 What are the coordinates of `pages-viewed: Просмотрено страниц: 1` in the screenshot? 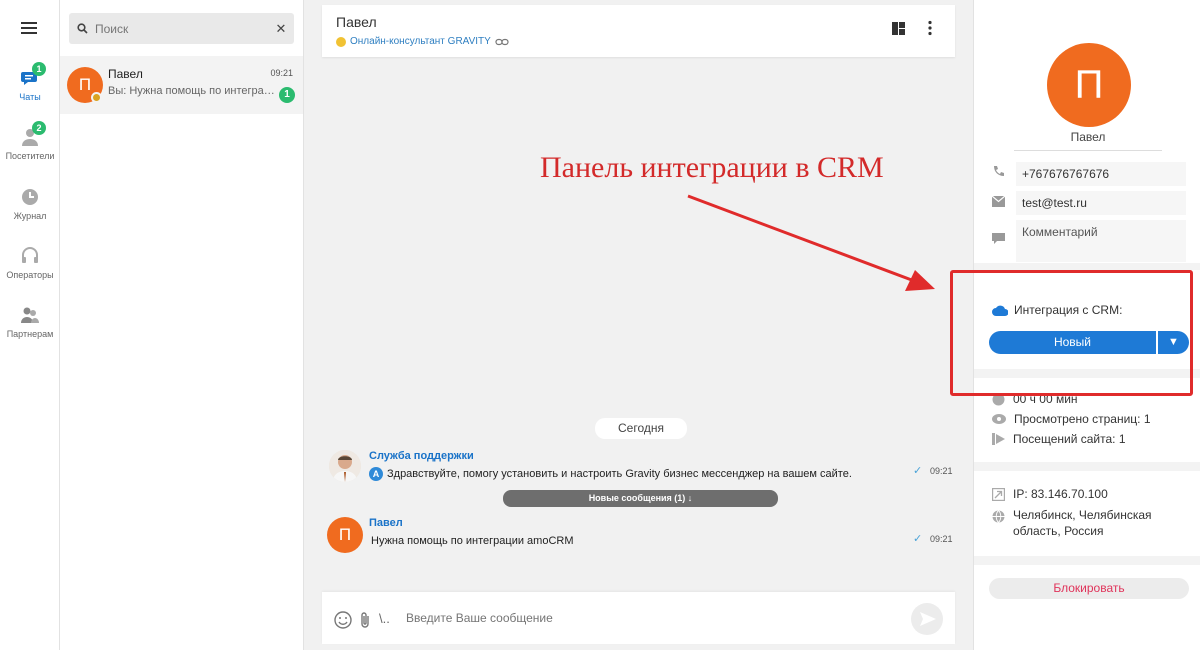 It's located at (1071, 419).